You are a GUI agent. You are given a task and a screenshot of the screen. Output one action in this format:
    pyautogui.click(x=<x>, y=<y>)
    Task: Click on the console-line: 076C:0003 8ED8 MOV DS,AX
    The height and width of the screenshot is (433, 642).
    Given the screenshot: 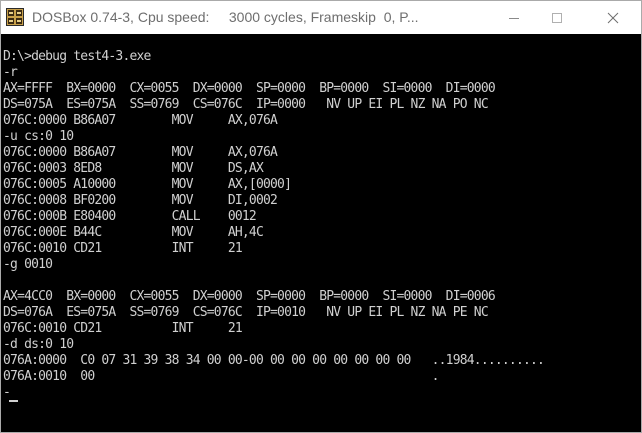 What is the action you would take?
    pyautogui.click(x=133, y=168)
    